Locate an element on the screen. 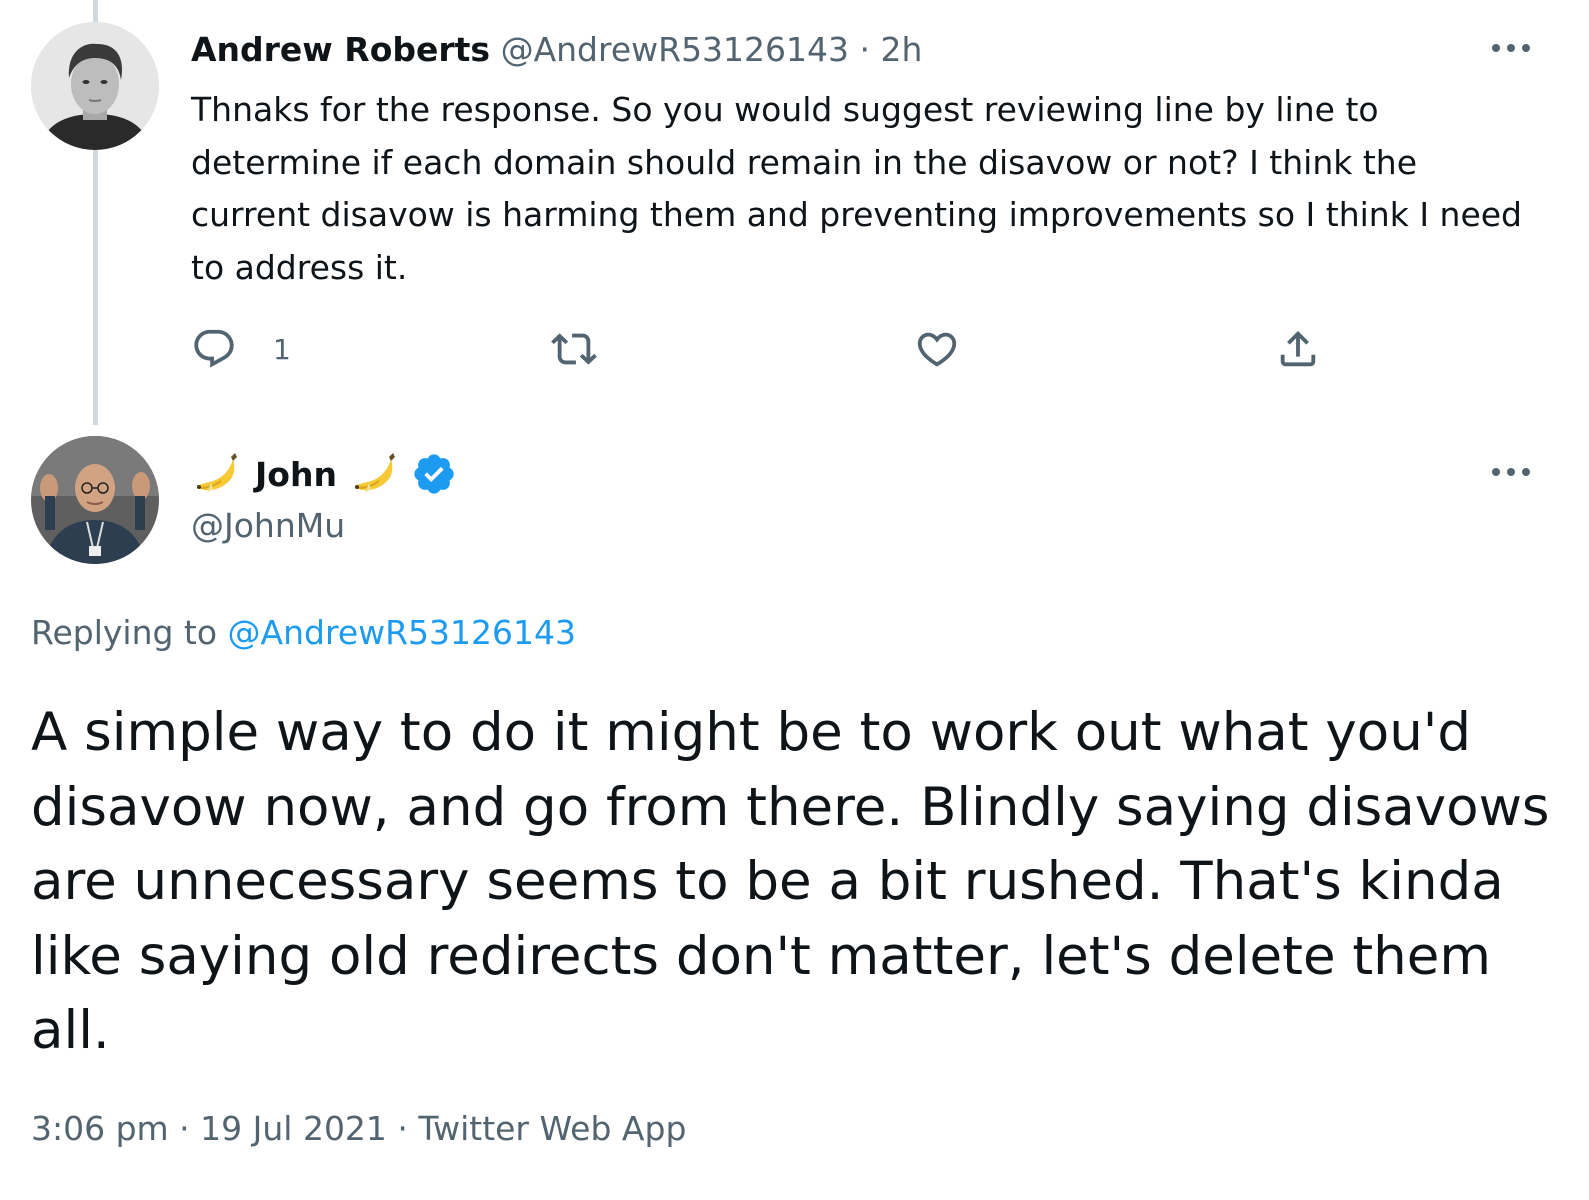 The image size is (1589, 1200). display-name-row: John is located at coordinates (324, 474).